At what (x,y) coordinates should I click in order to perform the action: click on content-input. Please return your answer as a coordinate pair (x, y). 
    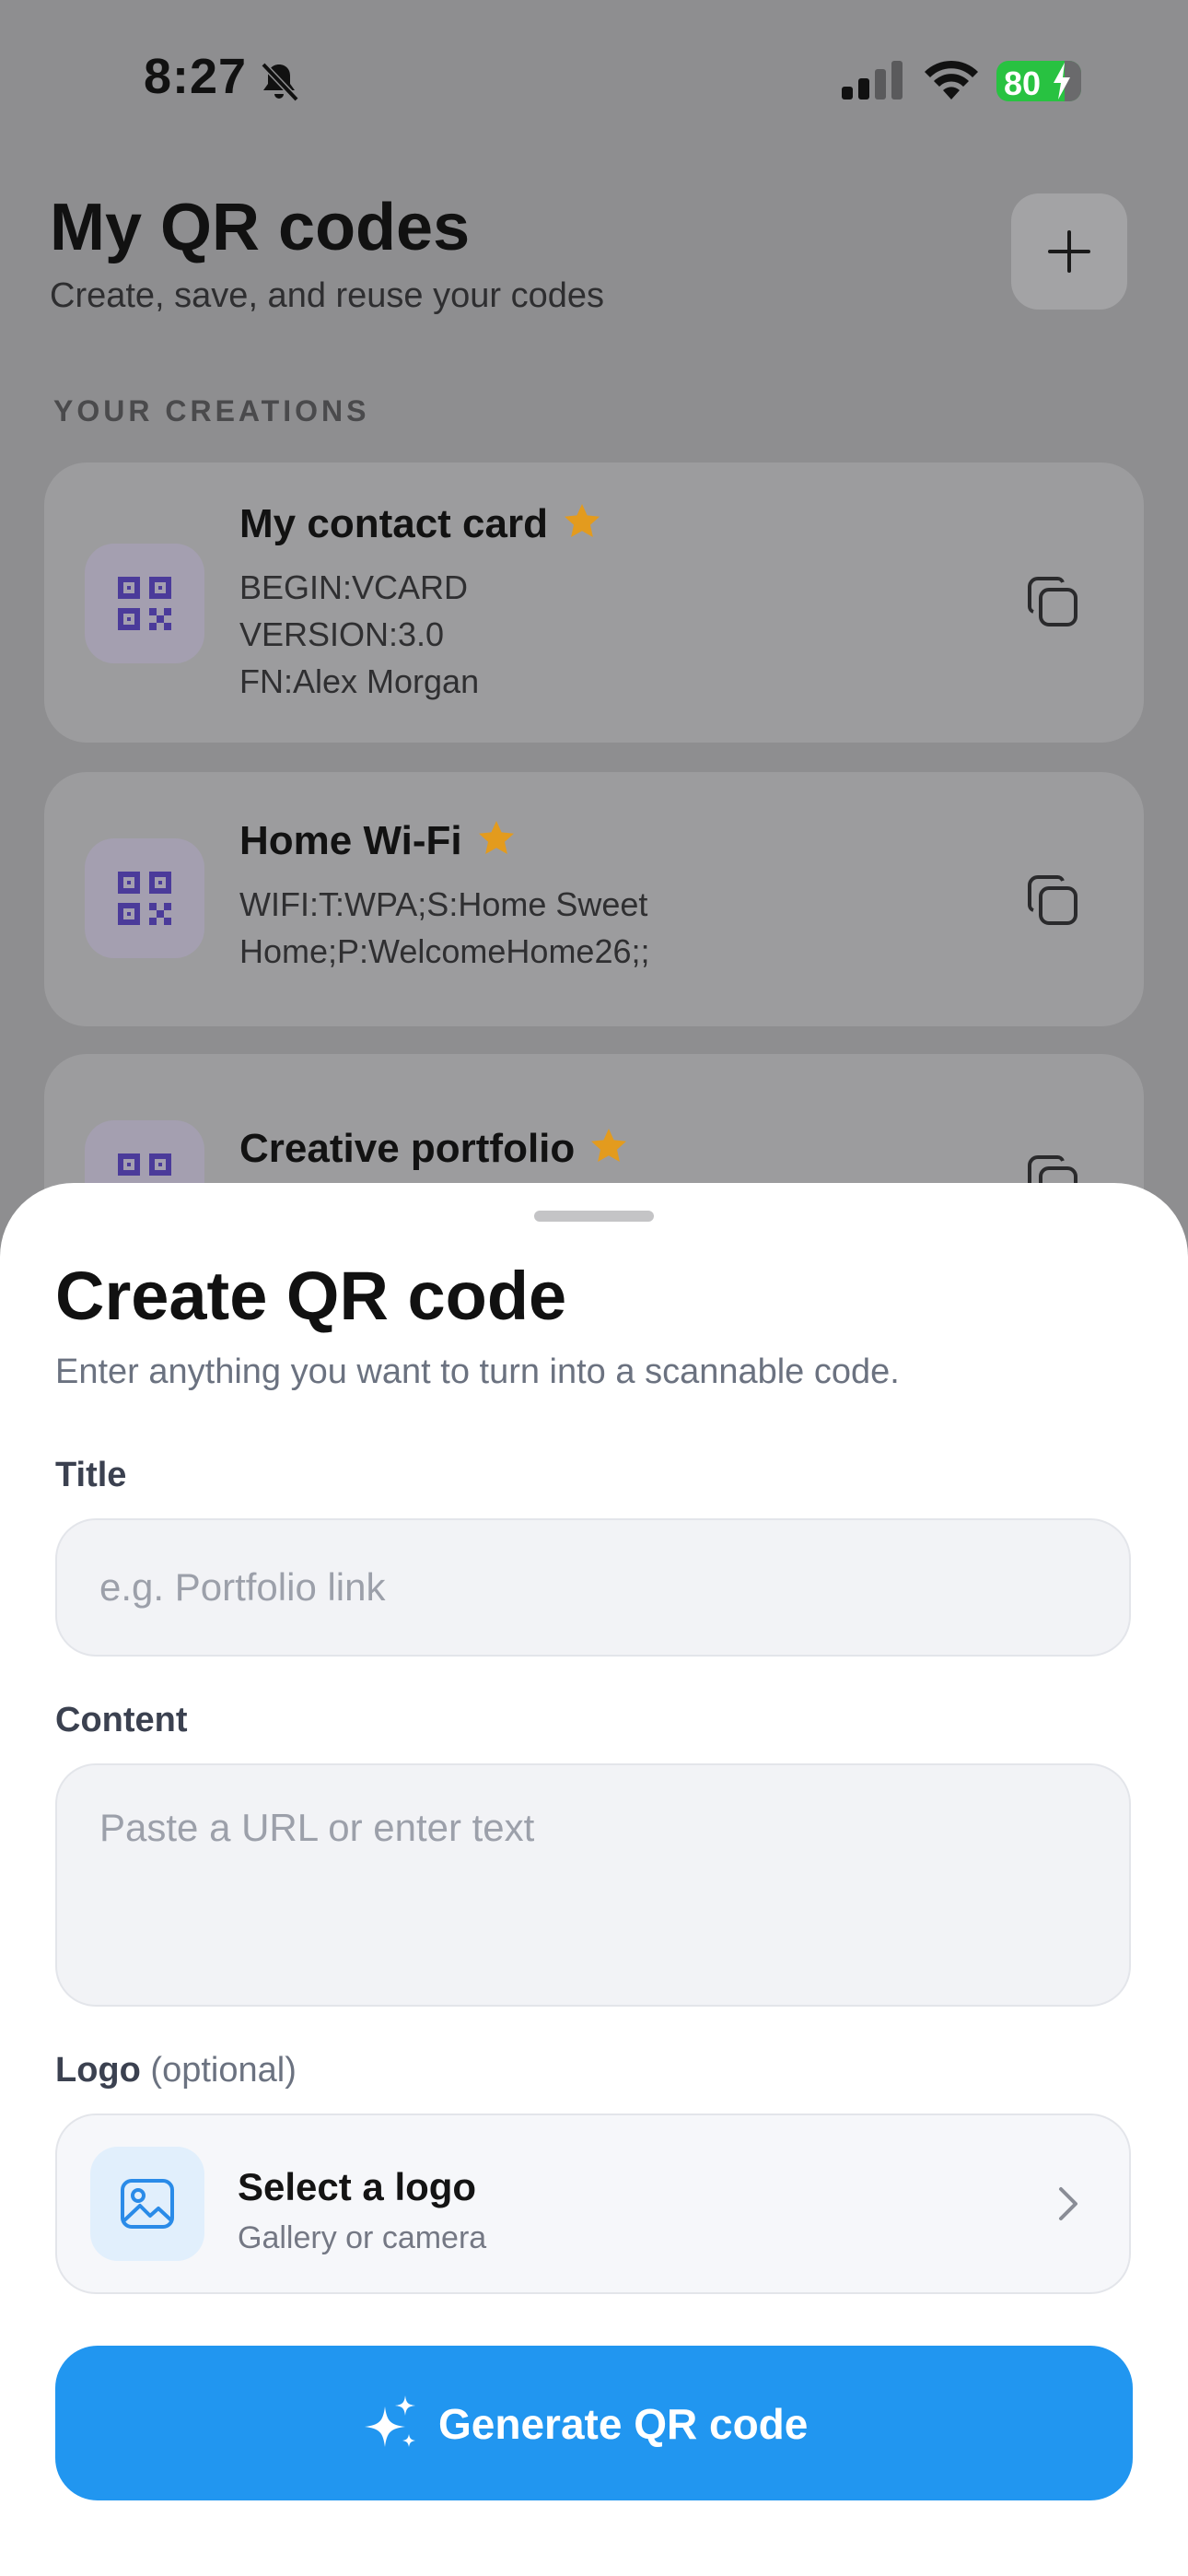
    Looking at the image, I should click on (593, 1885).